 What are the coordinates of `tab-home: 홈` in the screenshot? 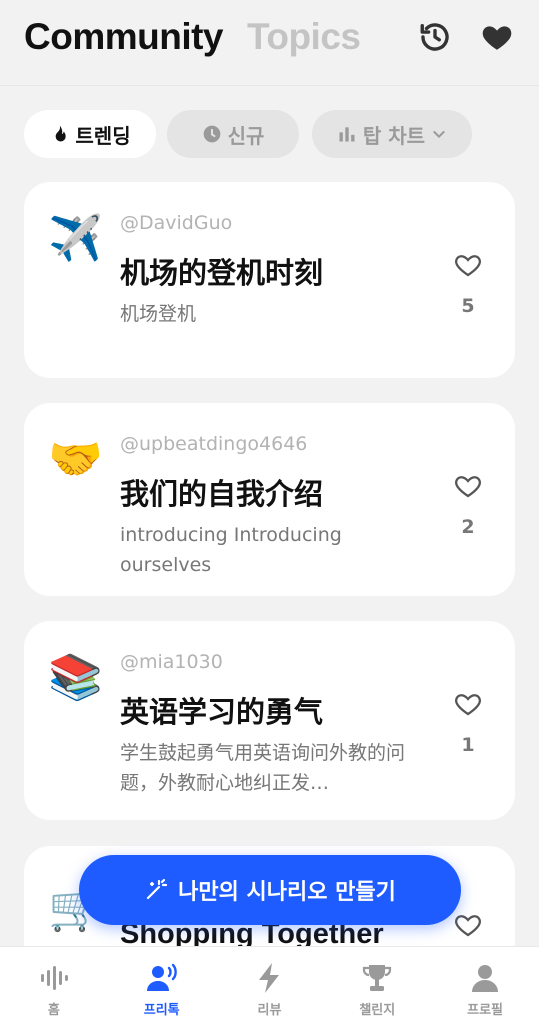 It's located at (54, 985).